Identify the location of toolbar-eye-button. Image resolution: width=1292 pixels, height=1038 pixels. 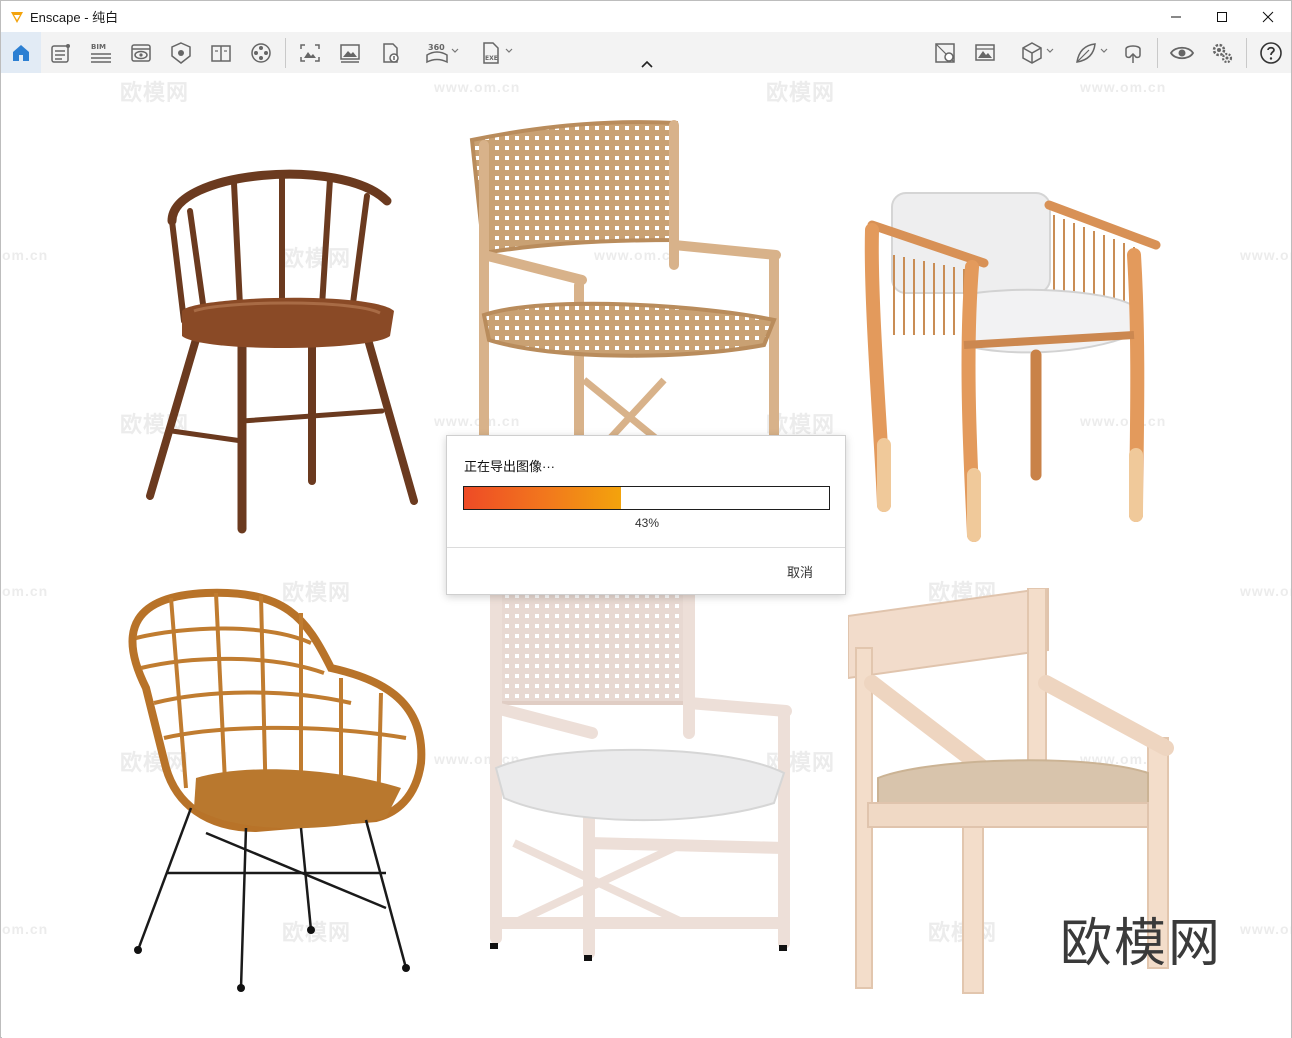
(1182, 52).